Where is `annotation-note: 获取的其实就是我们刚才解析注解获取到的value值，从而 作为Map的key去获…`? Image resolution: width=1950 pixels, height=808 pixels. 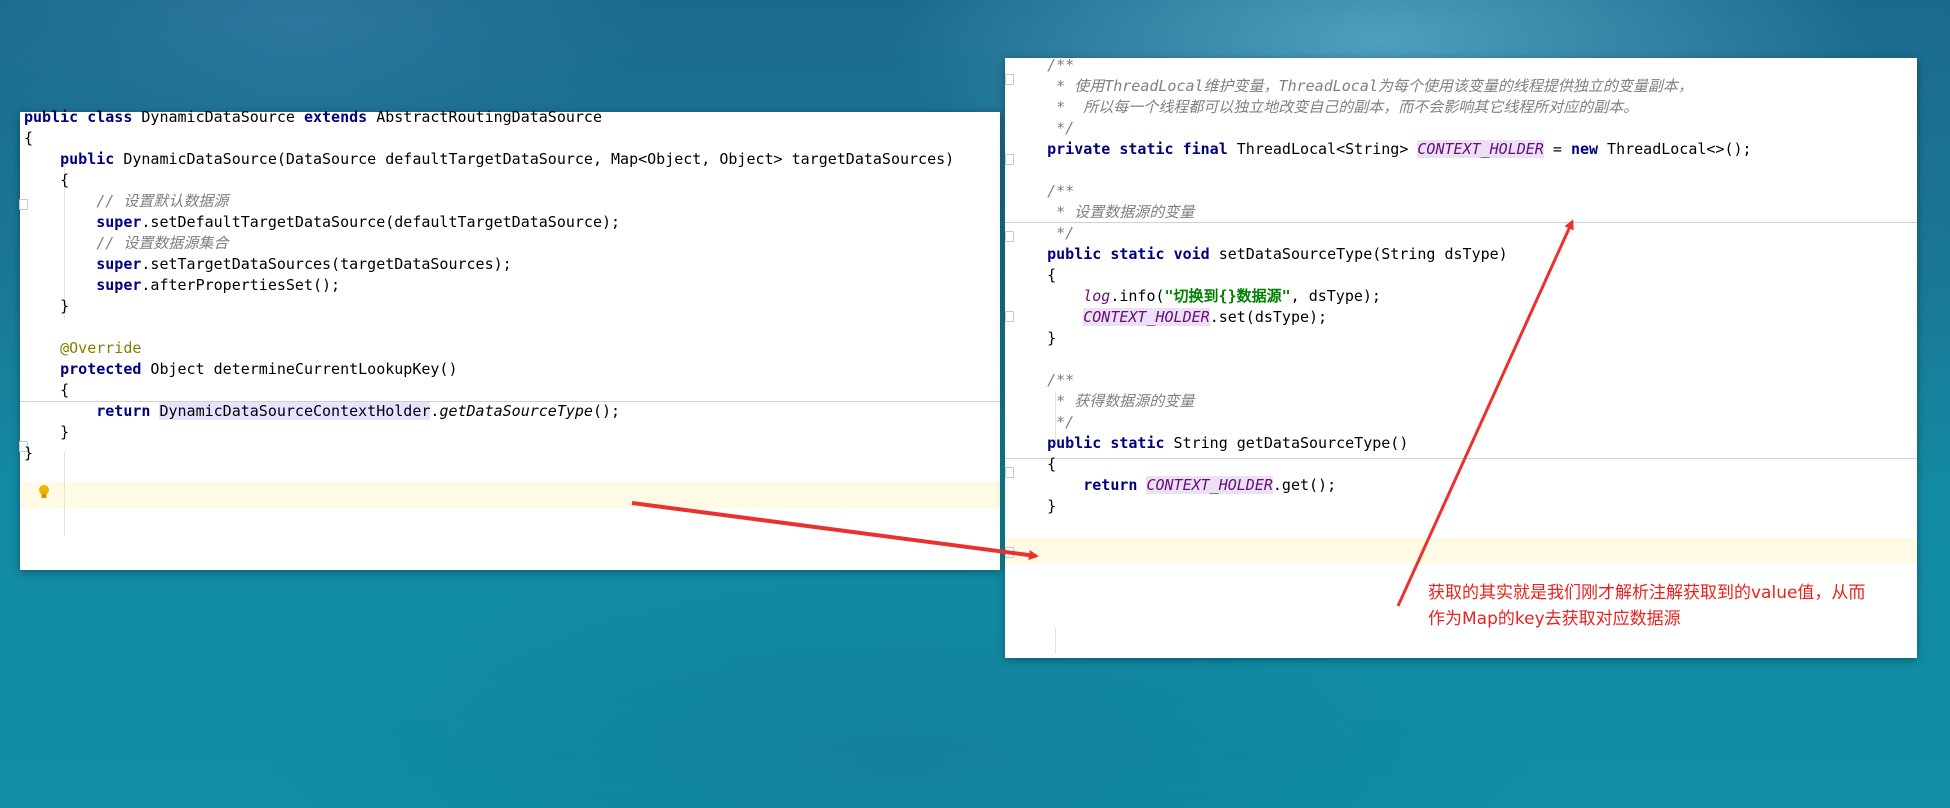 annotation-note: 获取的其实就是我们刚才解析注解获取到的value值，从而 作为Map的key去获… is located at coordinates (1668, 606).